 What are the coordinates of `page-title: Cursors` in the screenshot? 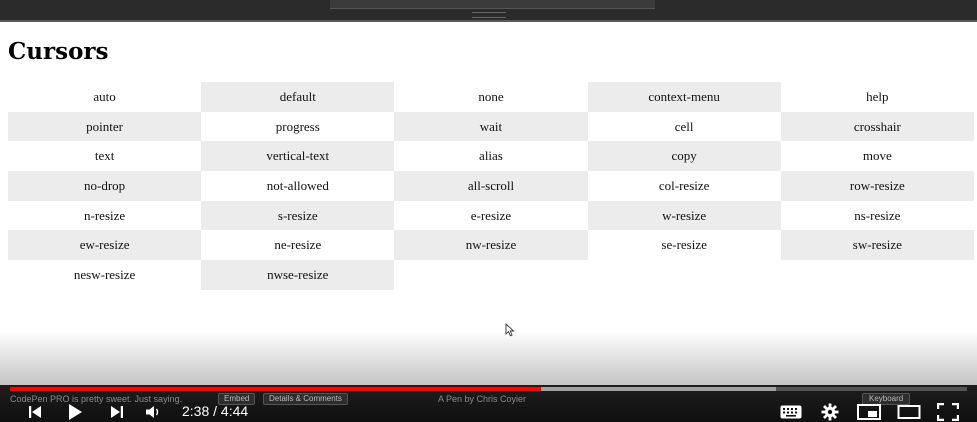 It's located at (58, 51).